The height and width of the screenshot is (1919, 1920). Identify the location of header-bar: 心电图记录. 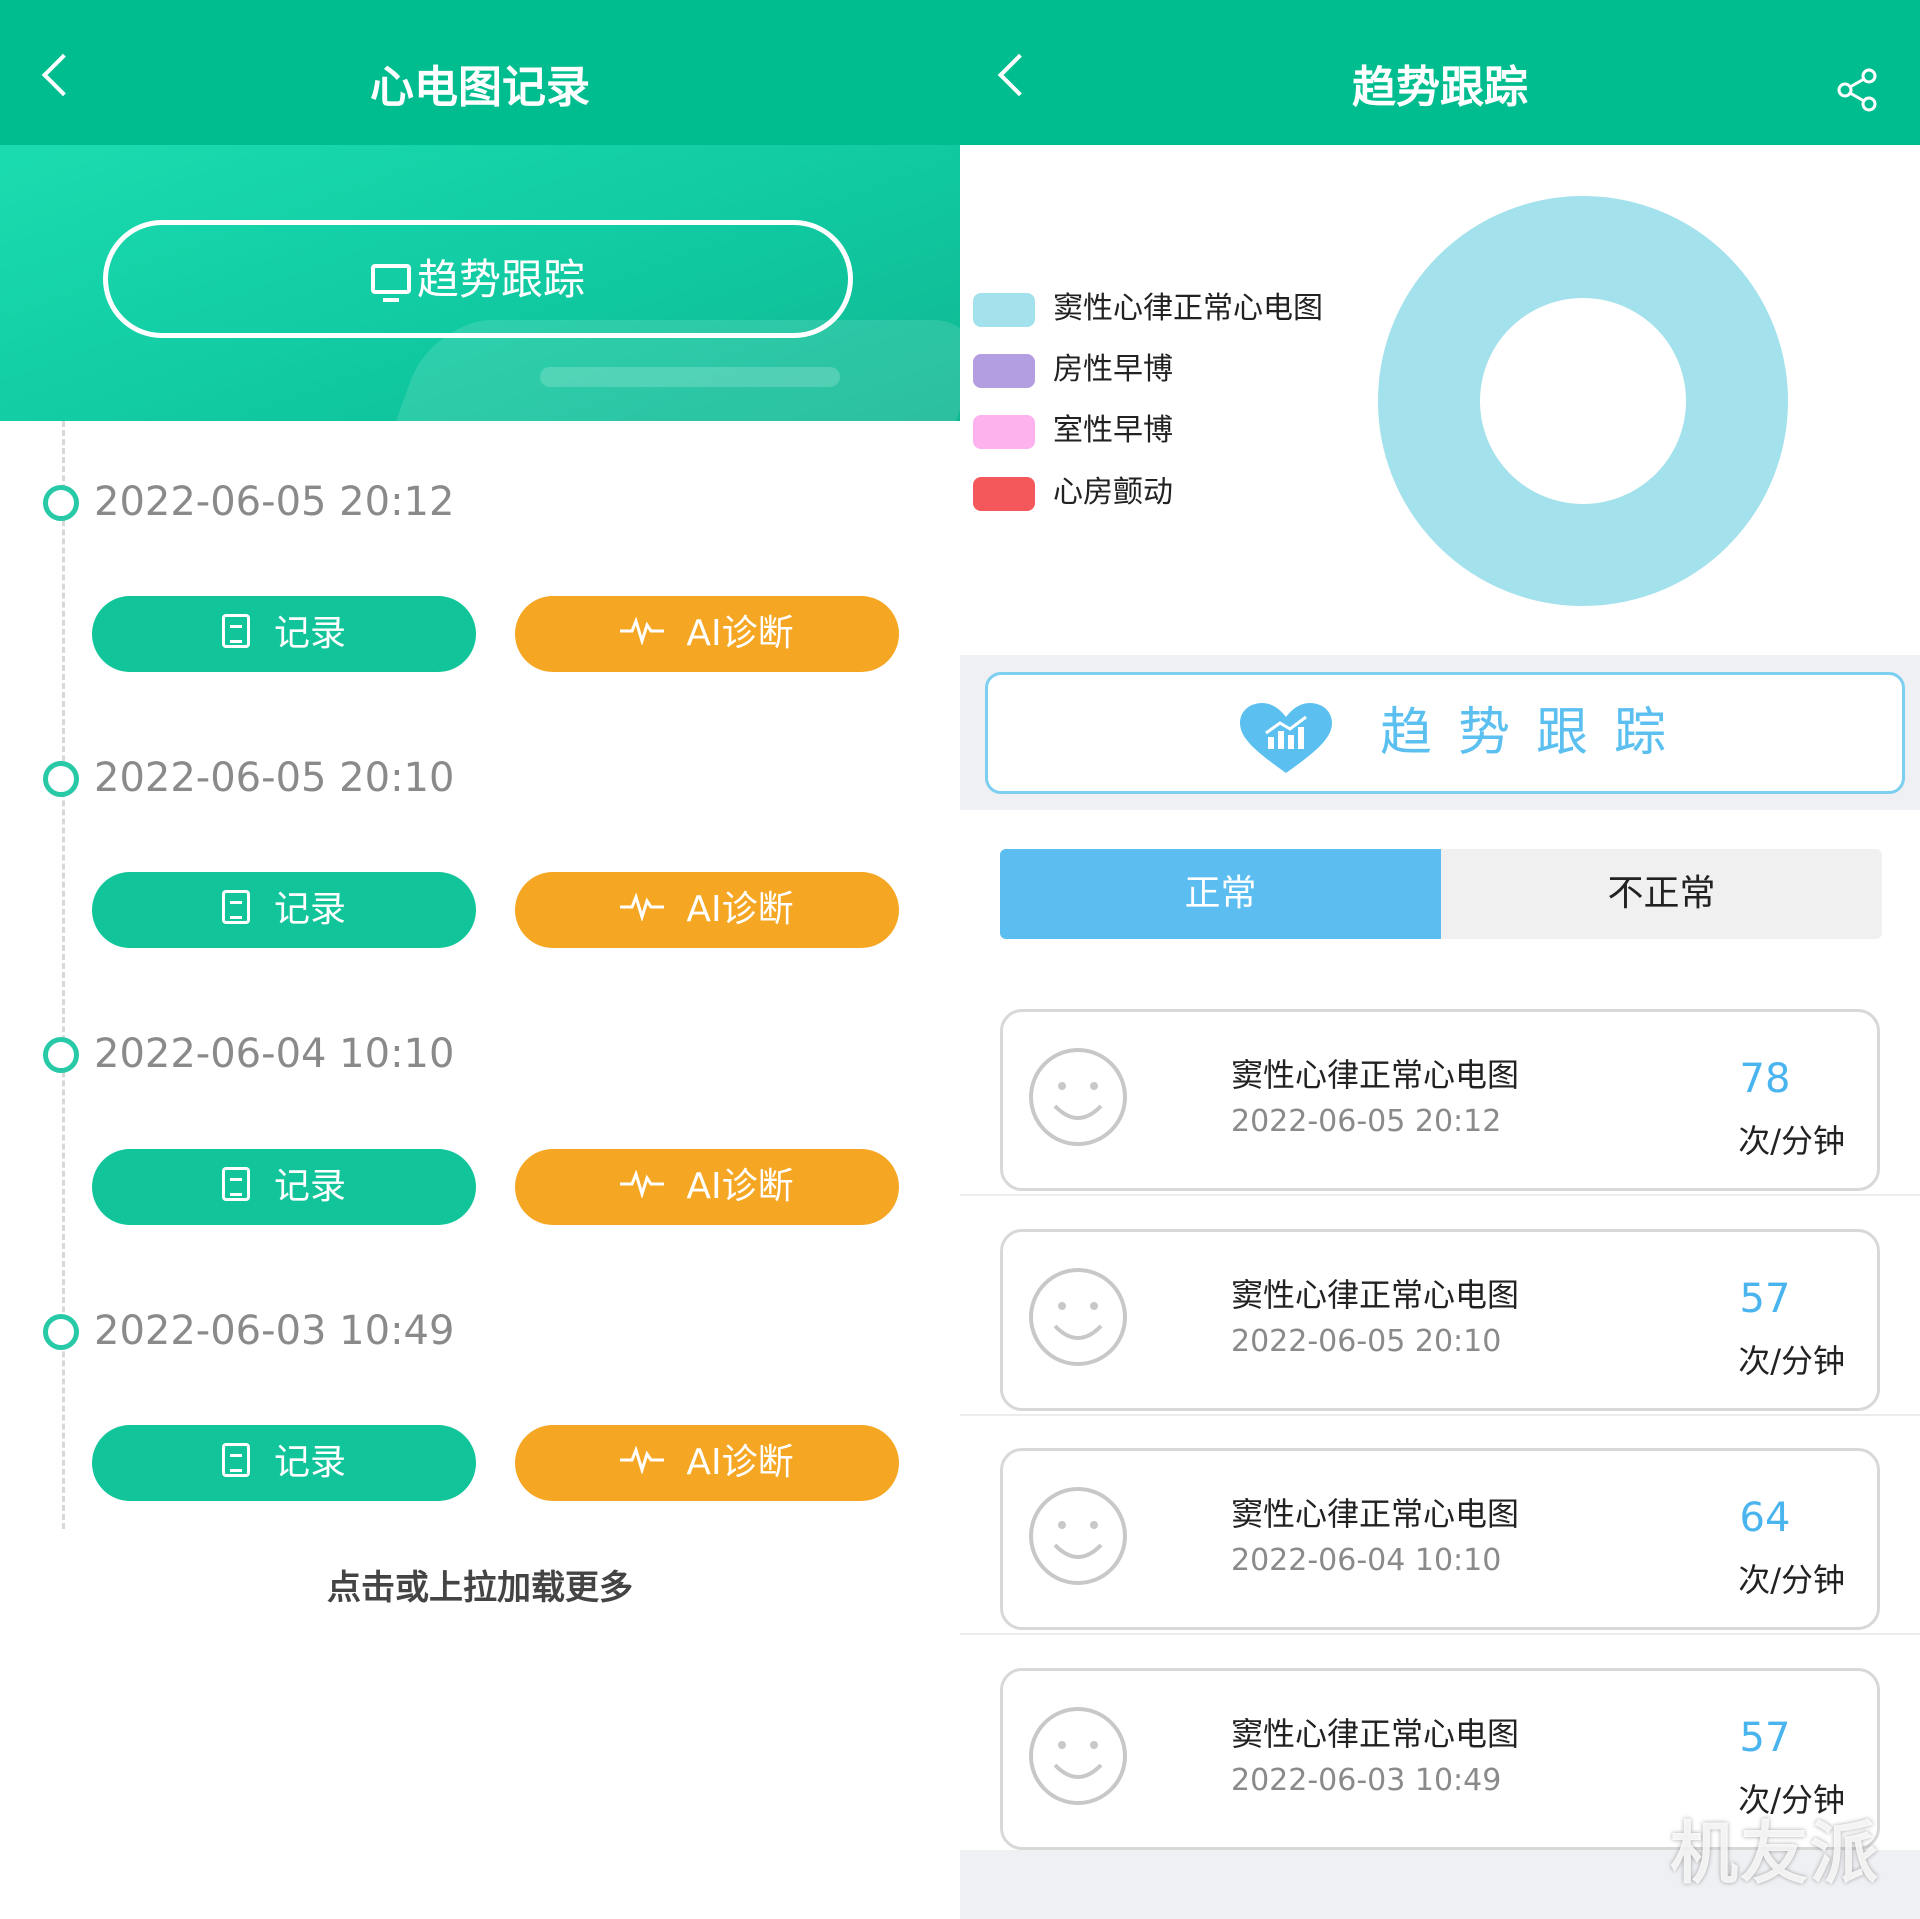
(480, 72).